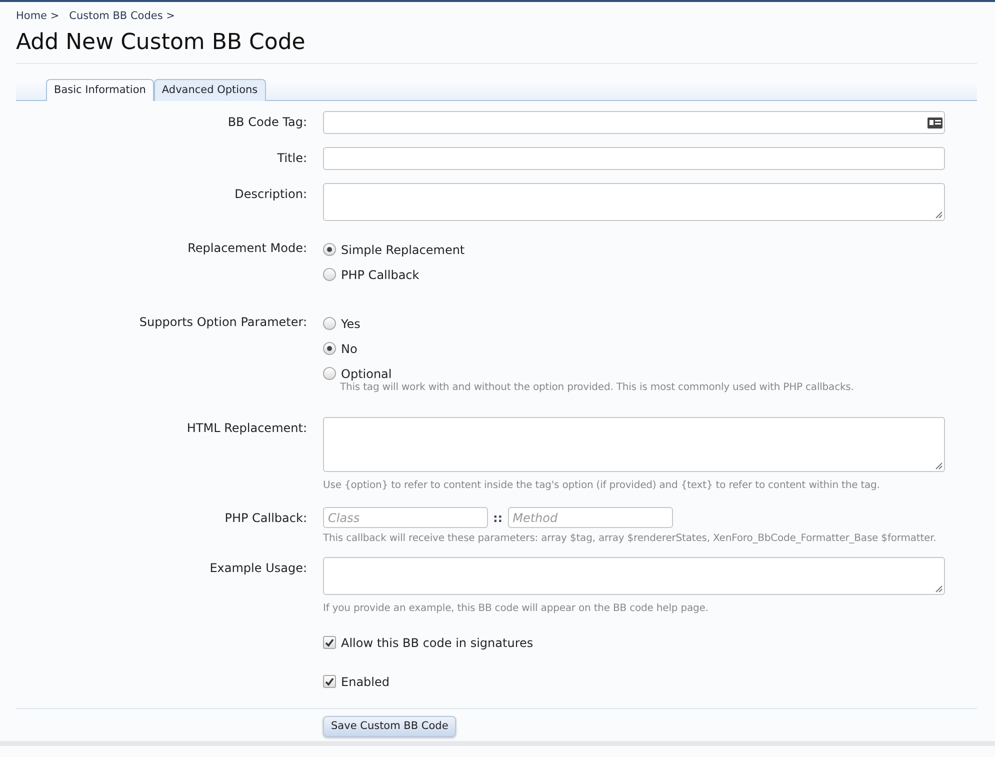 Image resolution: width=995 pixels, height=757 pixels. Describe the element at coordinates (246, 428) in the screenshot. I see `field-label: HTML Replacement:` at that location.